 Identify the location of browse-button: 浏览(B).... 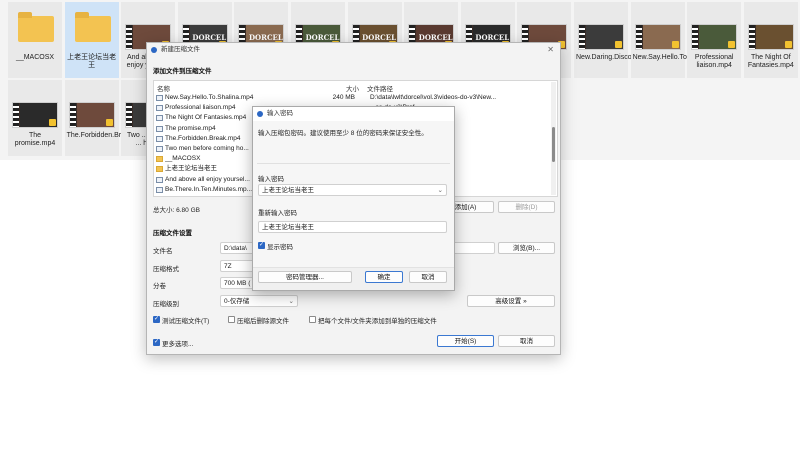
(526, 248).